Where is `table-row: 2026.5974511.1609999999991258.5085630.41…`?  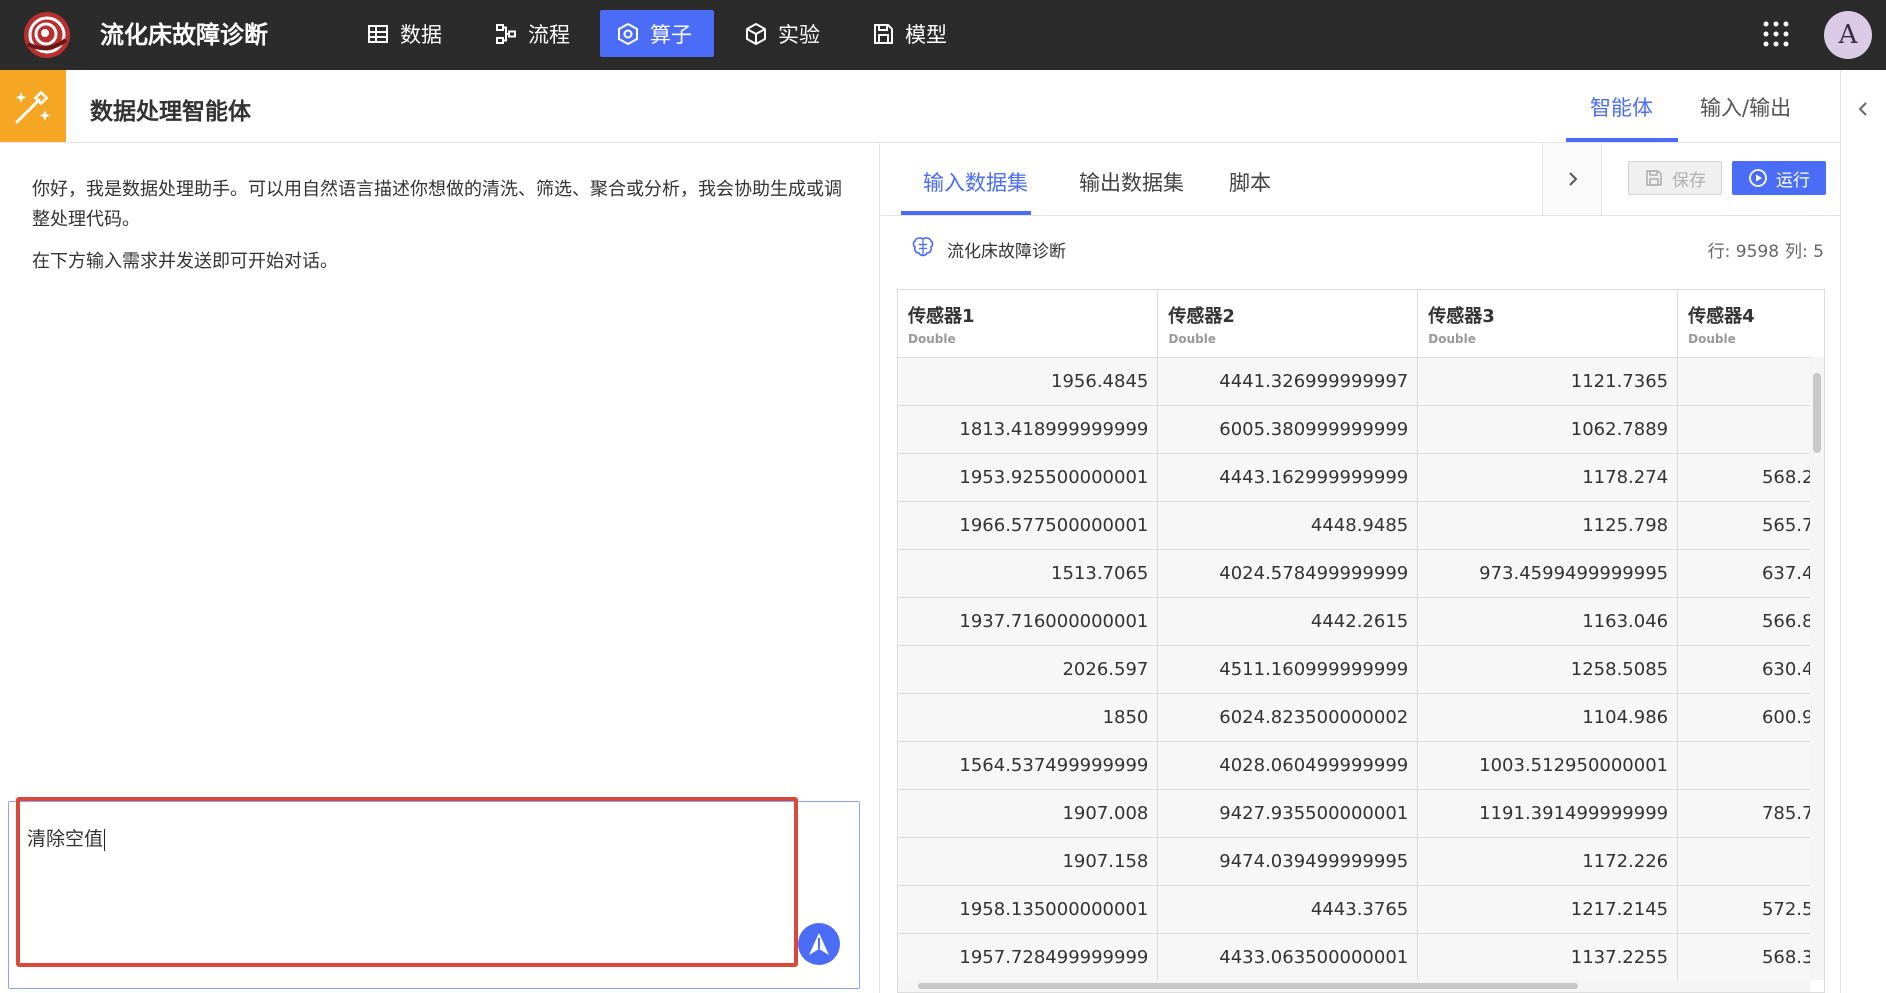 table-row: 2026.5974511.1609999999991258.5085630.41… is located at coordinates (1354, 669).